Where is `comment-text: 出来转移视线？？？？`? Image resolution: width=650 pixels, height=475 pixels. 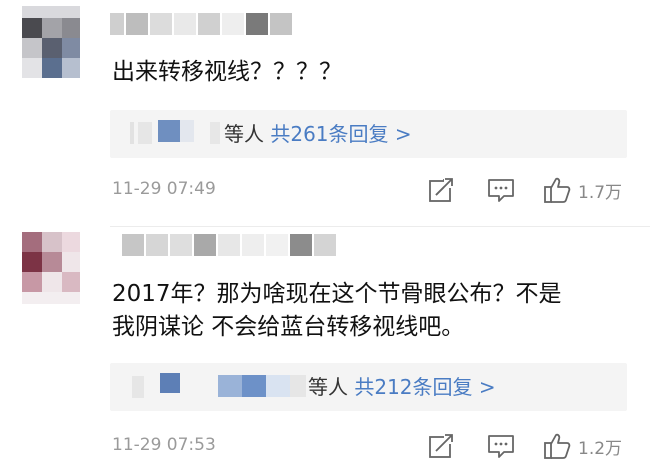 comment-text: 出来转移视线？？？？ is located at coordinates (227, 72).